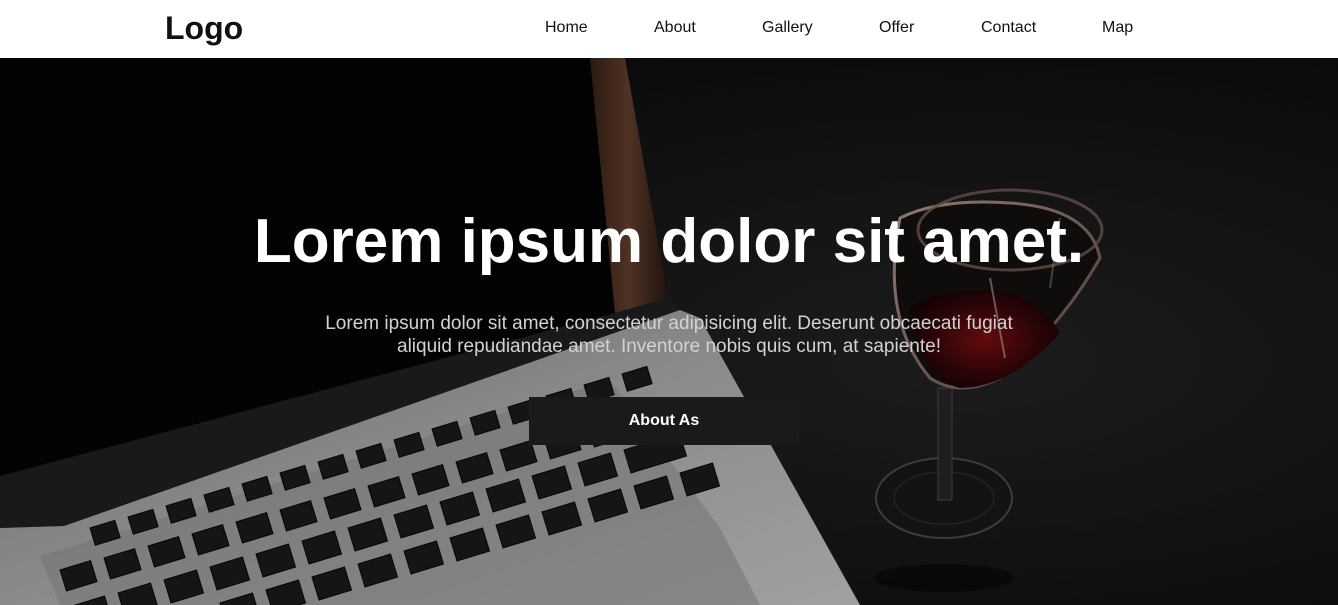 The image size is (1338, 605). I want to click on nav-link-offer: Offer, so click(896, 28).